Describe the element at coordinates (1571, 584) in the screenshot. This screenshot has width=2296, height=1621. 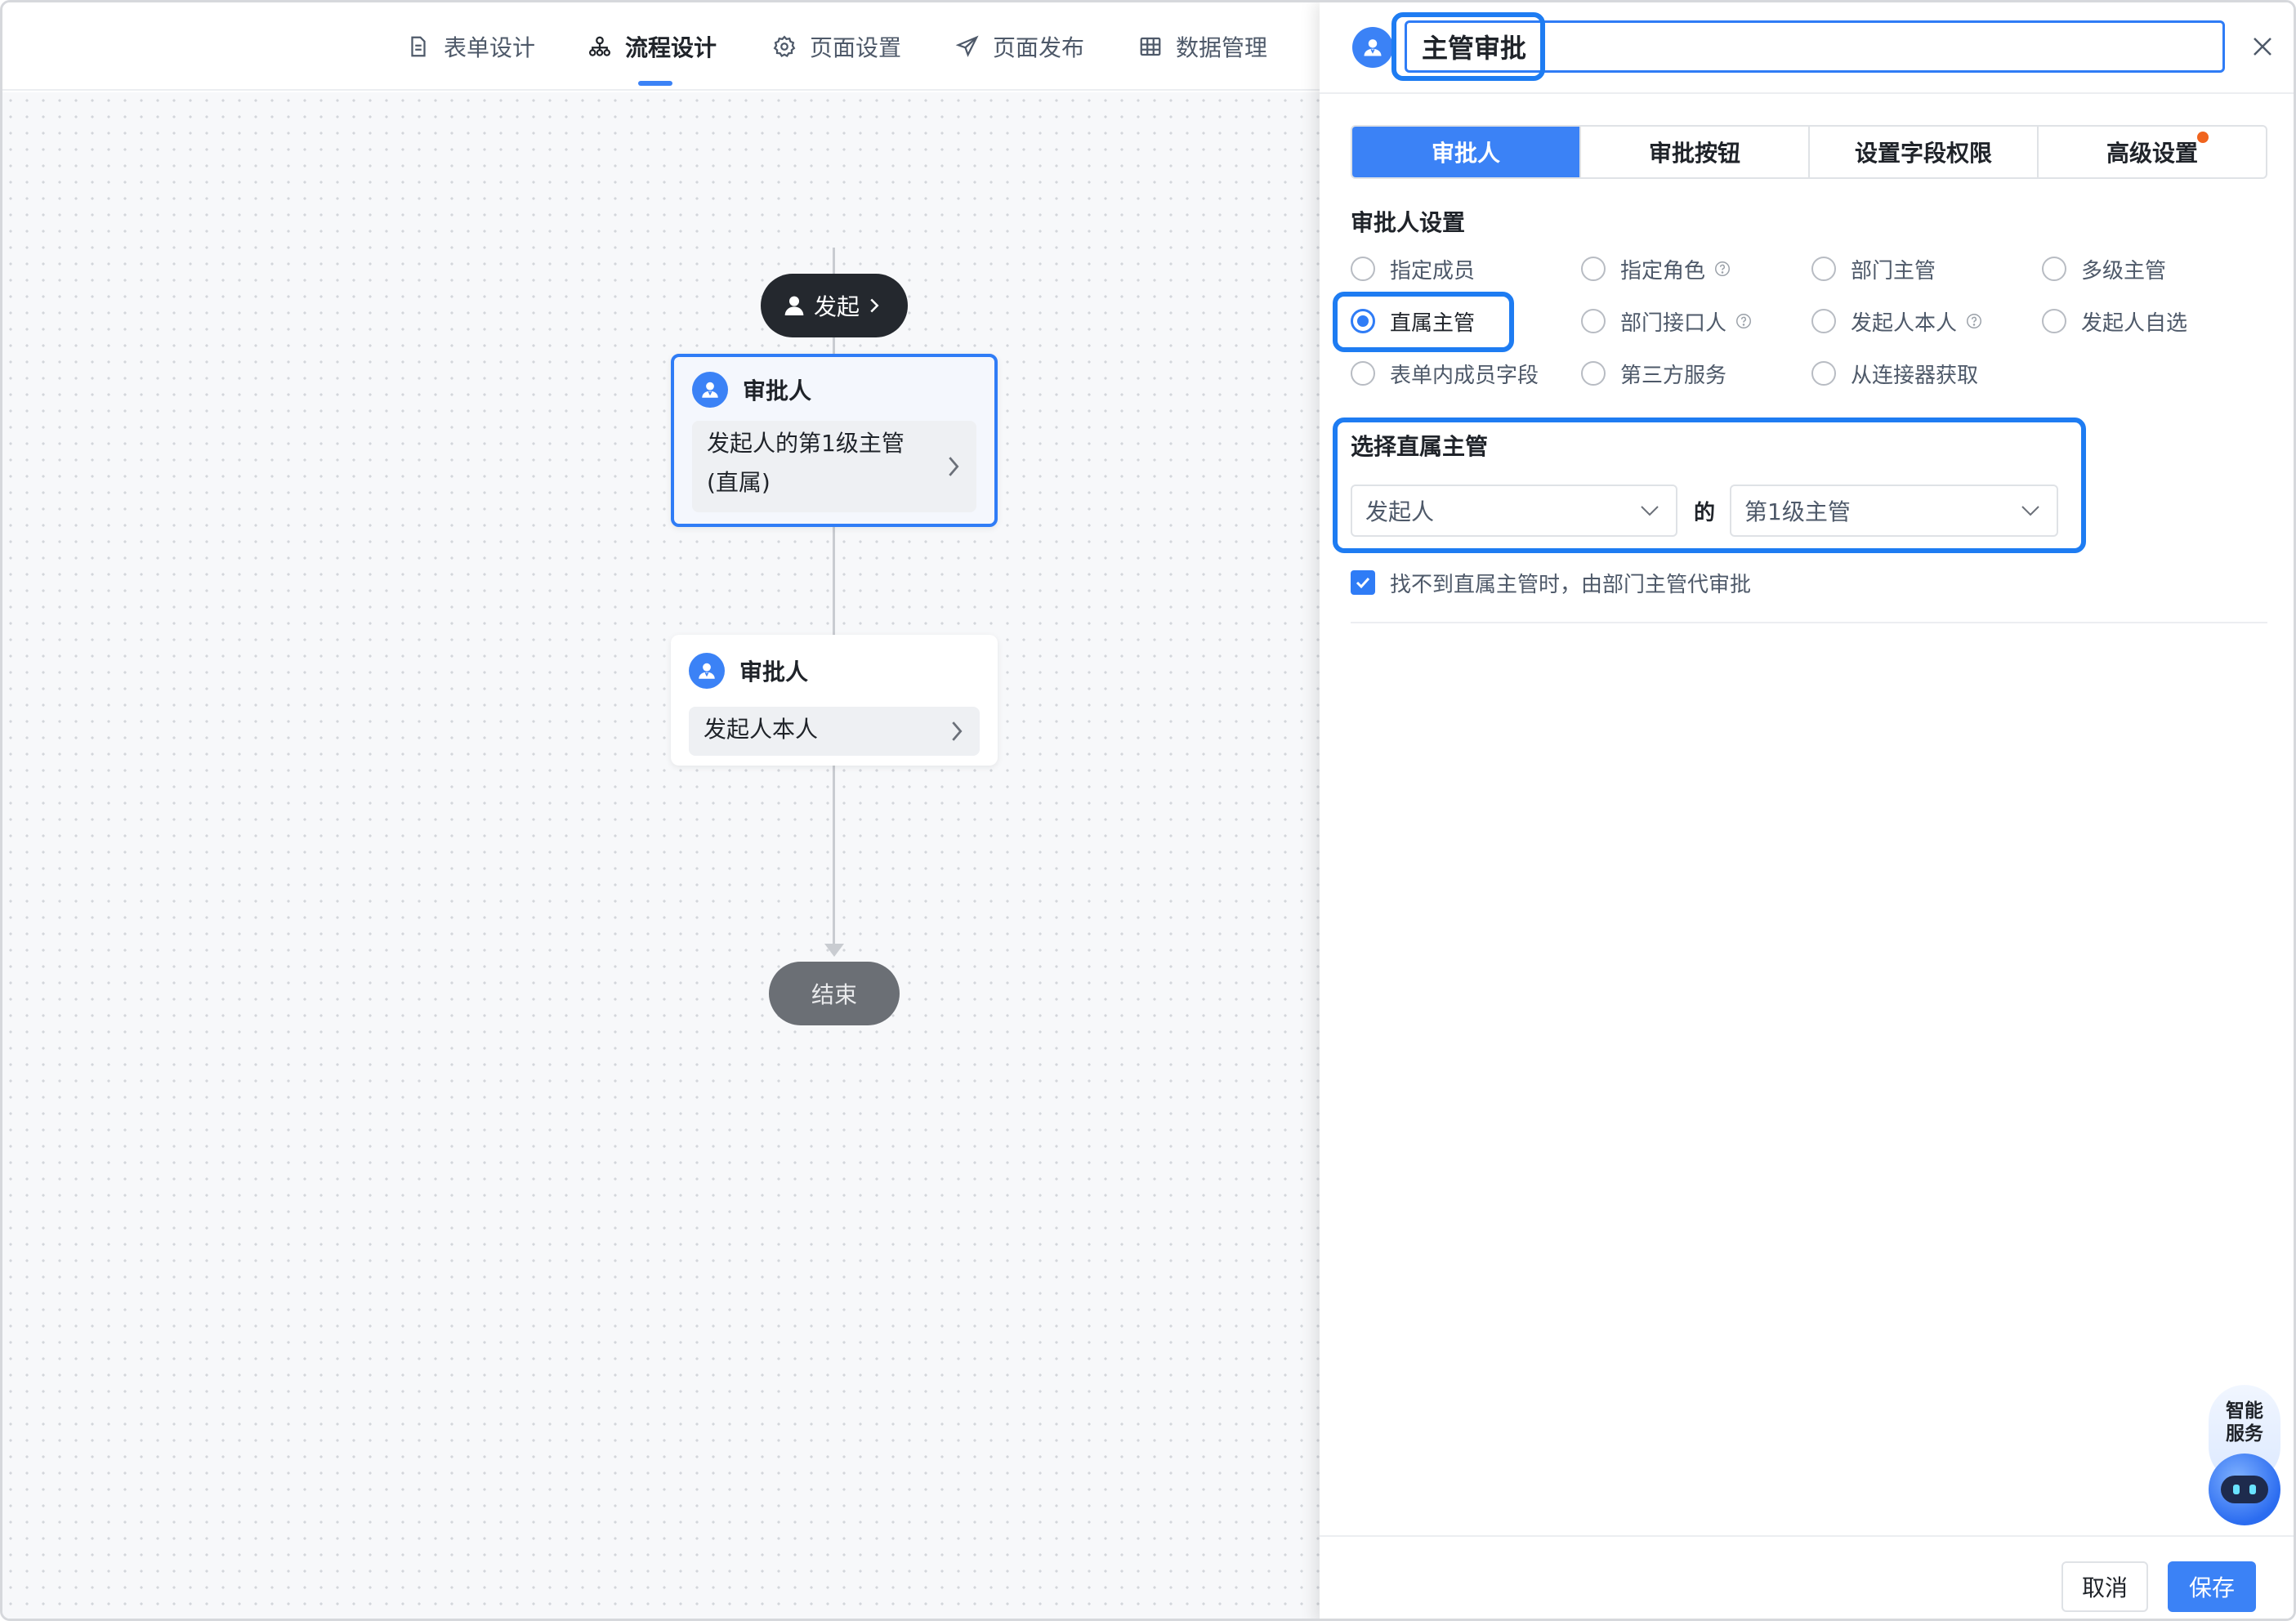
I see `checkbox-label: 找不到直属主管时，由部门主管代审批` at that location.